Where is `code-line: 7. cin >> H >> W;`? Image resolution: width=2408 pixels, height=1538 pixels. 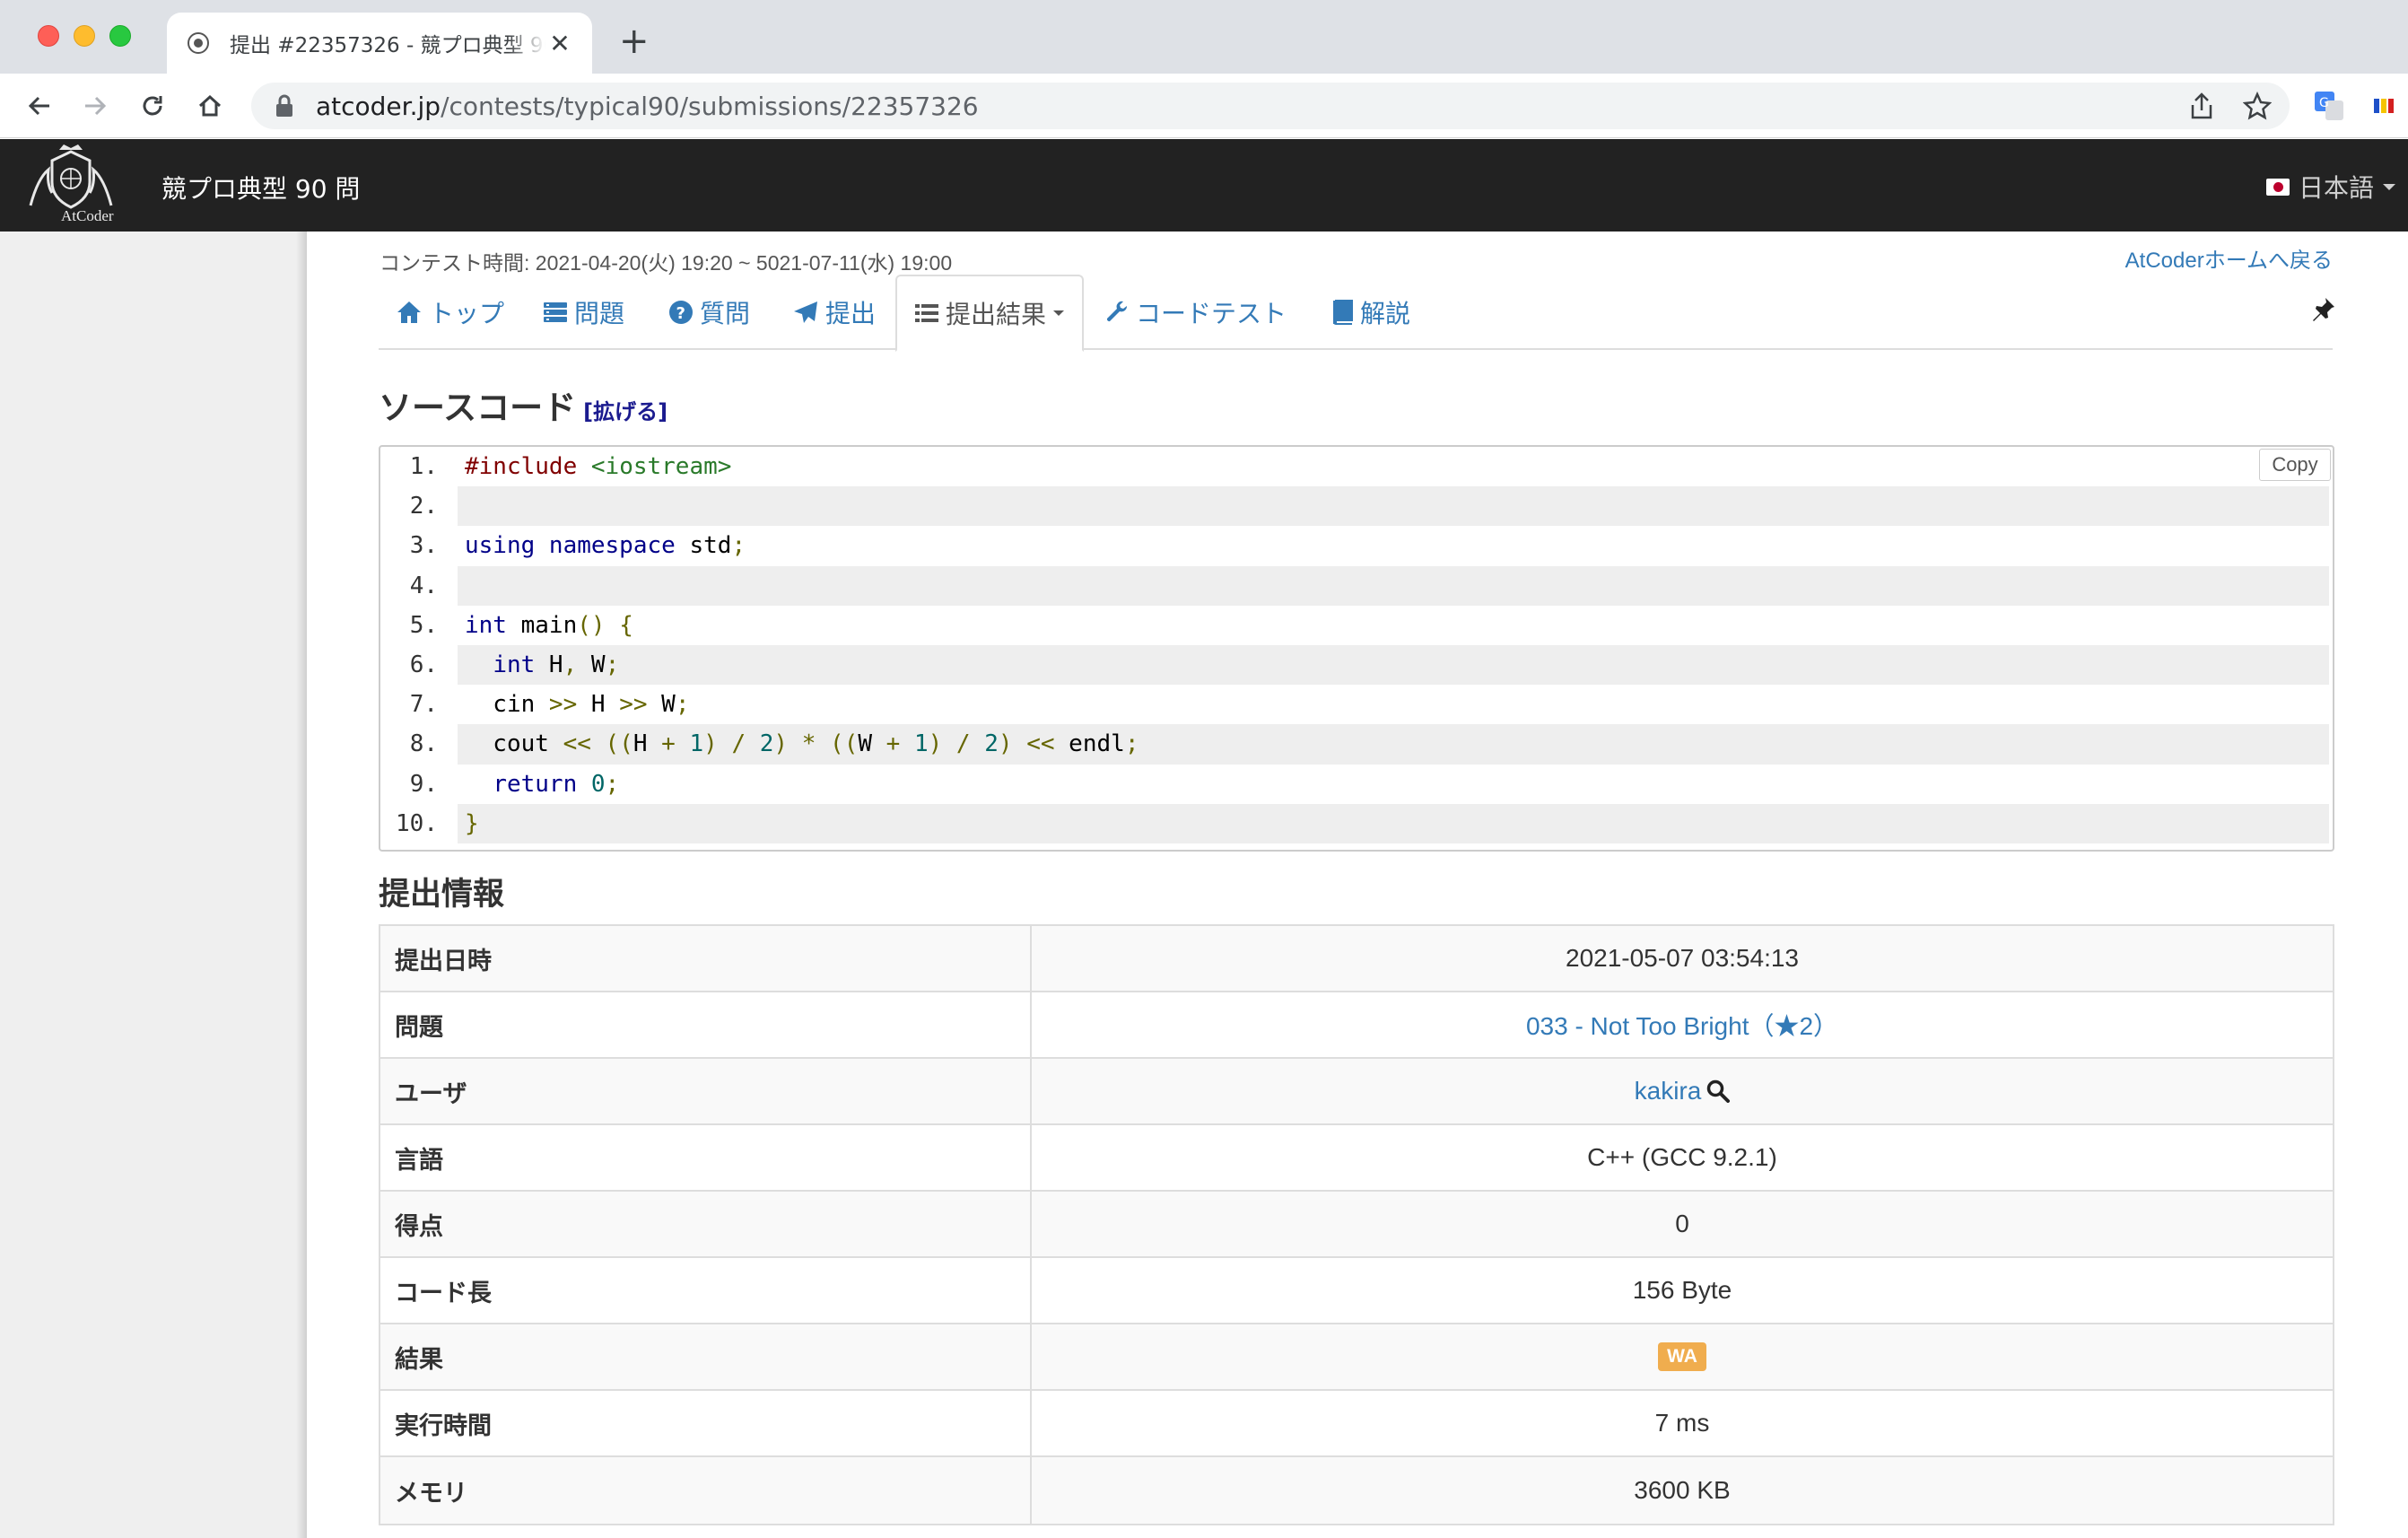 code-line: 7. cin >> H >> W; is located at coordinates (1356, 704).